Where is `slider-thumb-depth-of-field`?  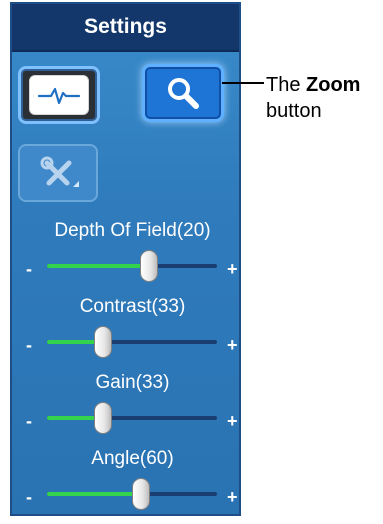 slider-thumb-depth-of-field is located at coordinates (149, 266).